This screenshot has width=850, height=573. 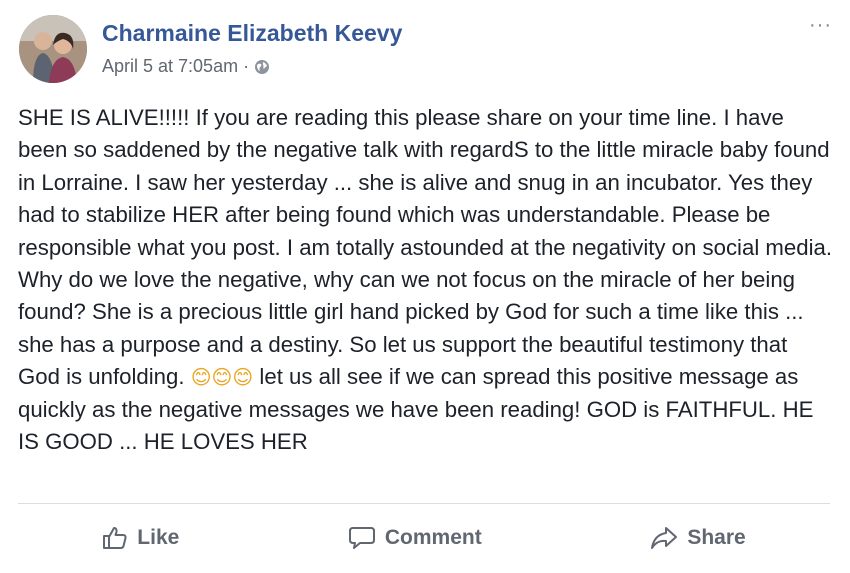 What do you see at coordinates (158, 537) in the screenshot?
I see `like-label: Like` at bounding box center [158, 537].